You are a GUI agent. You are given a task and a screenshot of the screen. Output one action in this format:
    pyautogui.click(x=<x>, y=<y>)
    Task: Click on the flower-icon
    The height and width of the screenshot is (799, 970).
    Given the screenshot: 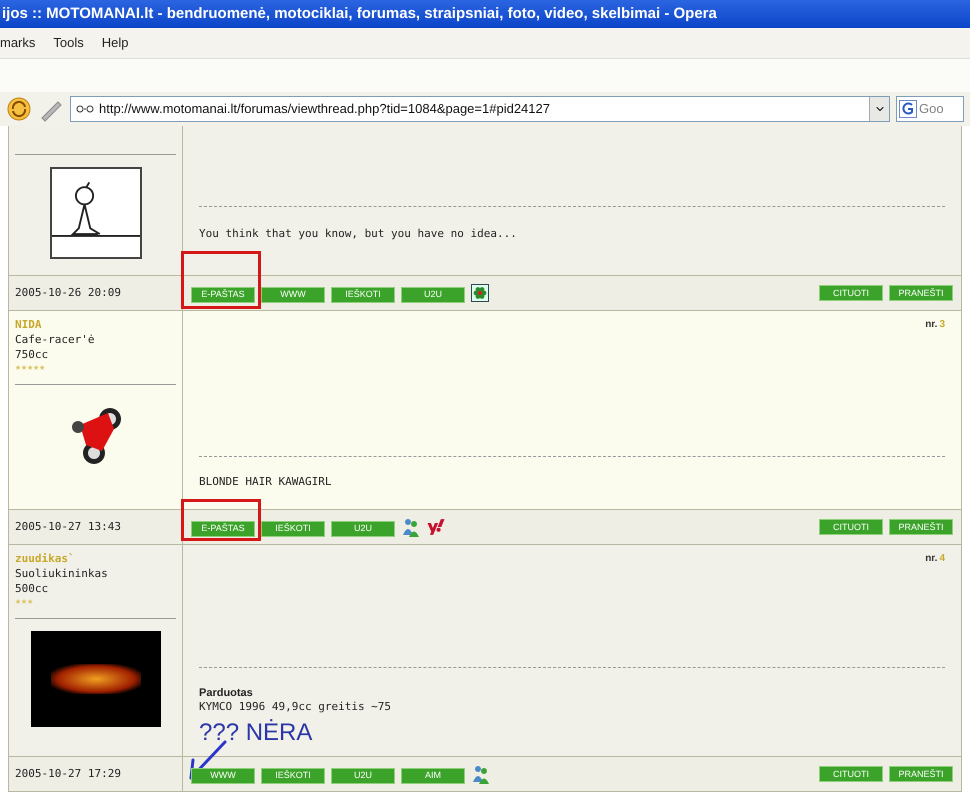 What is the action you would take?
    pyautogui.click(x=480, y=293)
    